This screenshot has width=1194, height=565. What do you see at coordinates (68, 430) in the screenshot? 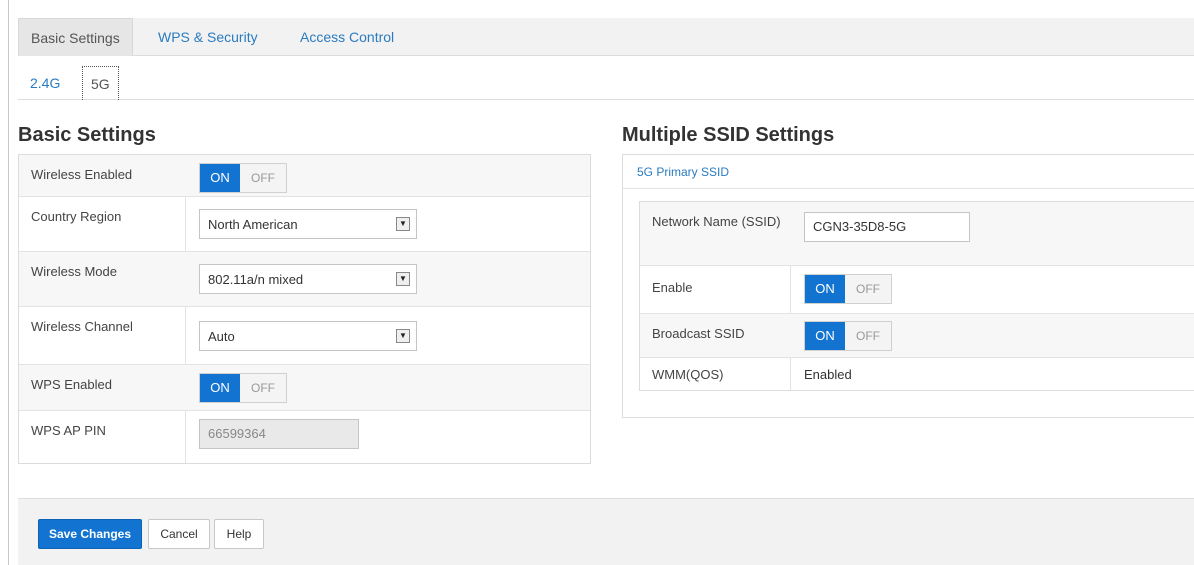
I see `wps-ap-pin-label: WPS AP PIN` at bounding box center [68, 430].